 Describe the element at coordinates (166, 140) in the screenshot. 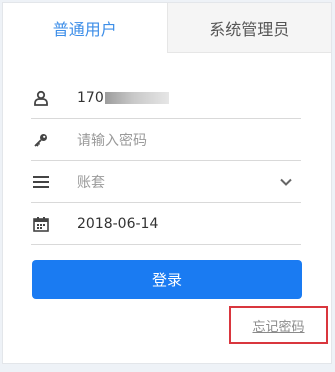

I see `password-row: 请输入密码` at that location.